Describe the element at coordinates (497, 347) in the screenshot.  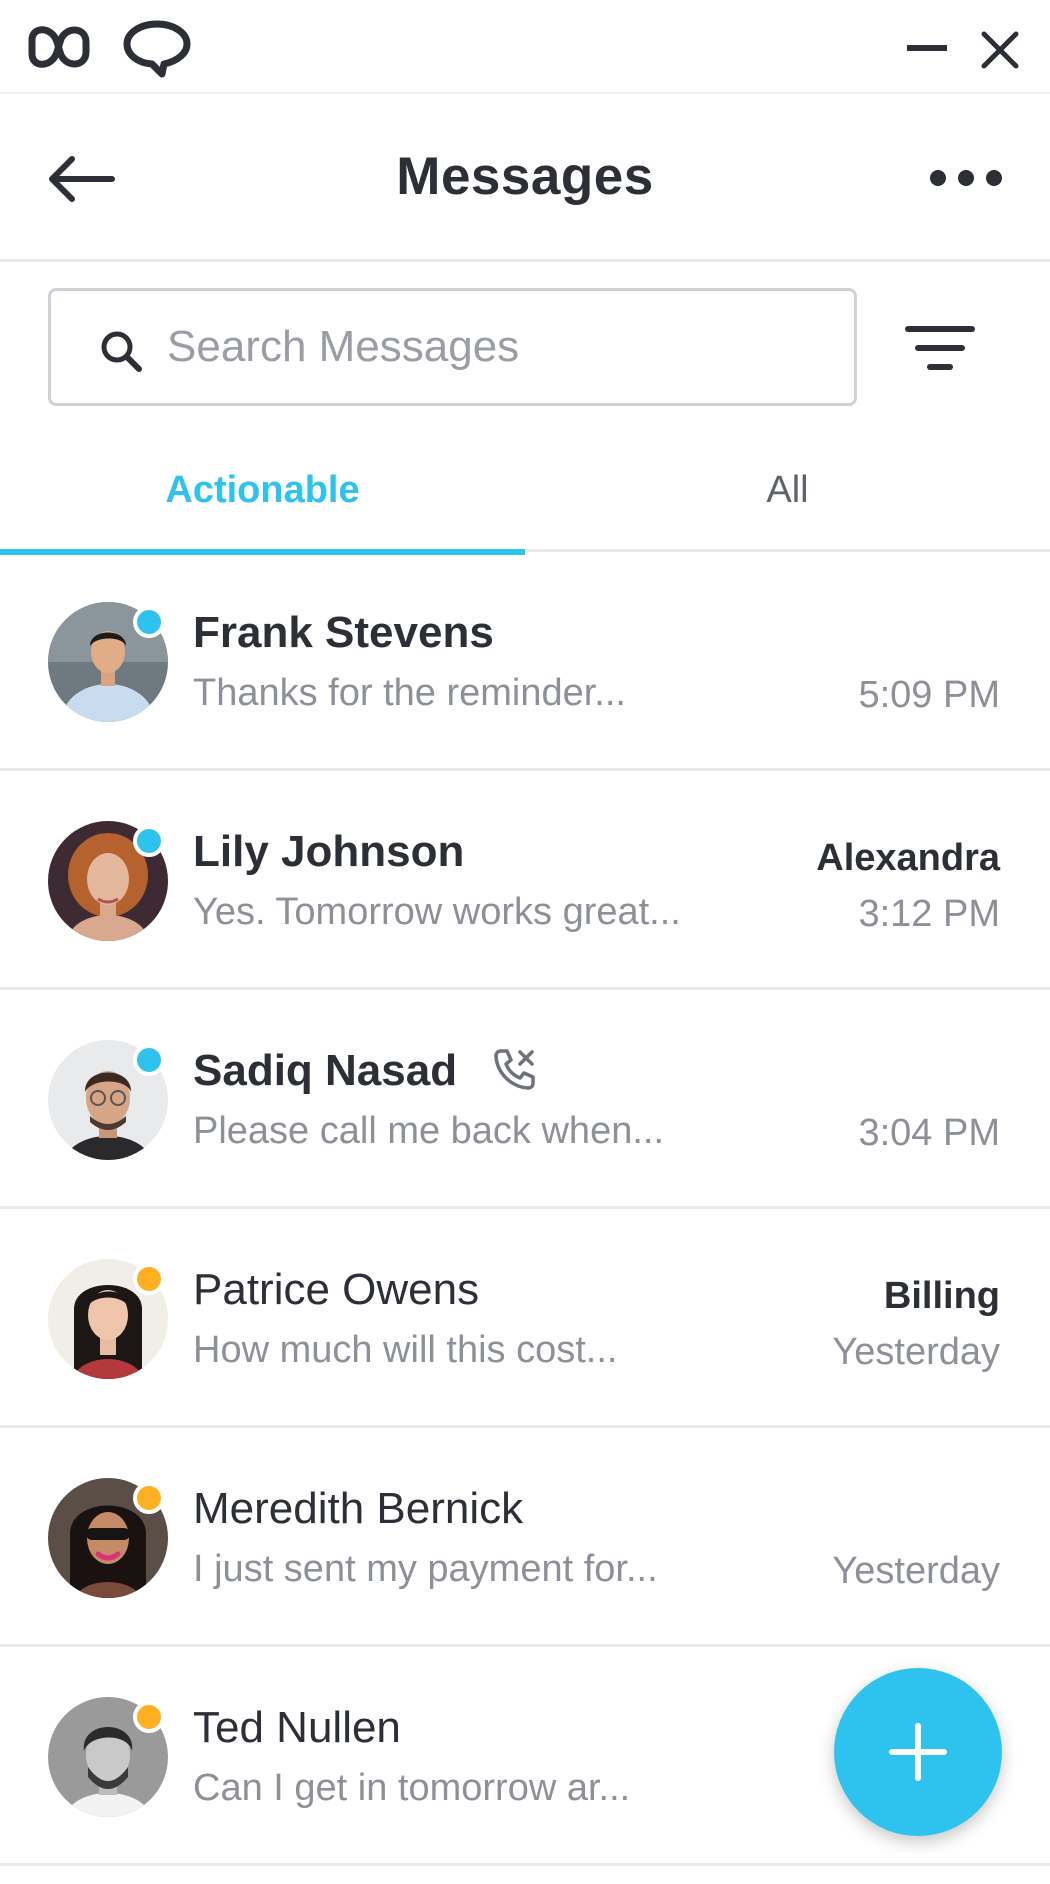
I see `search-input` at that location.